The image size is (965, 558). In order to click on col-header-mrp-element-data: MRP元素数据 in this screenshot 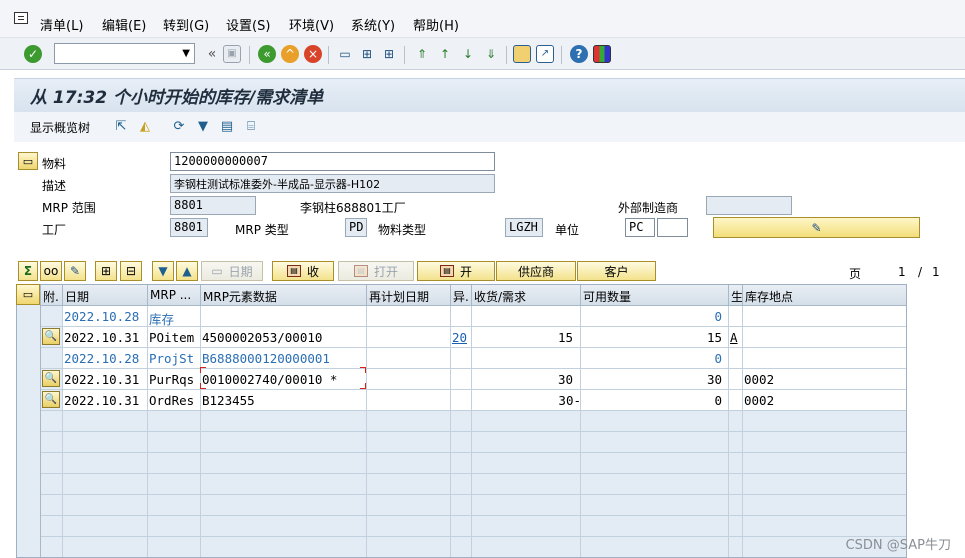, I will do `click(284, 295)`.